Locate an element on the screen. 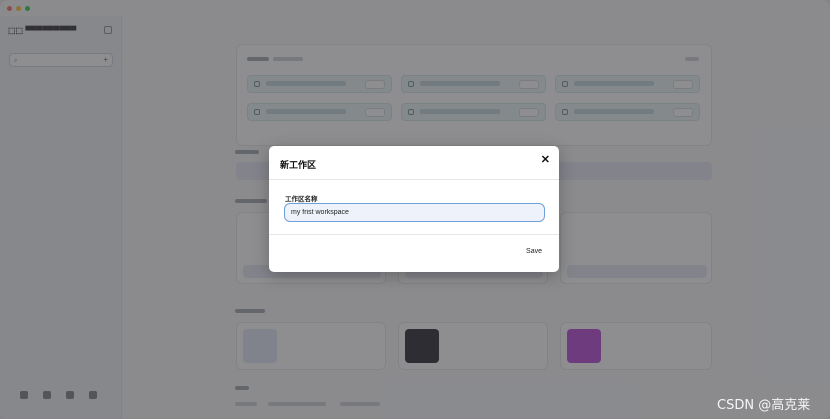 Image resolution: width=830 pixels, height=419 pixels. new-workspace-dialog: 新工作区 ✕ 工作区名称 Save is located at coordinates (414, 209).